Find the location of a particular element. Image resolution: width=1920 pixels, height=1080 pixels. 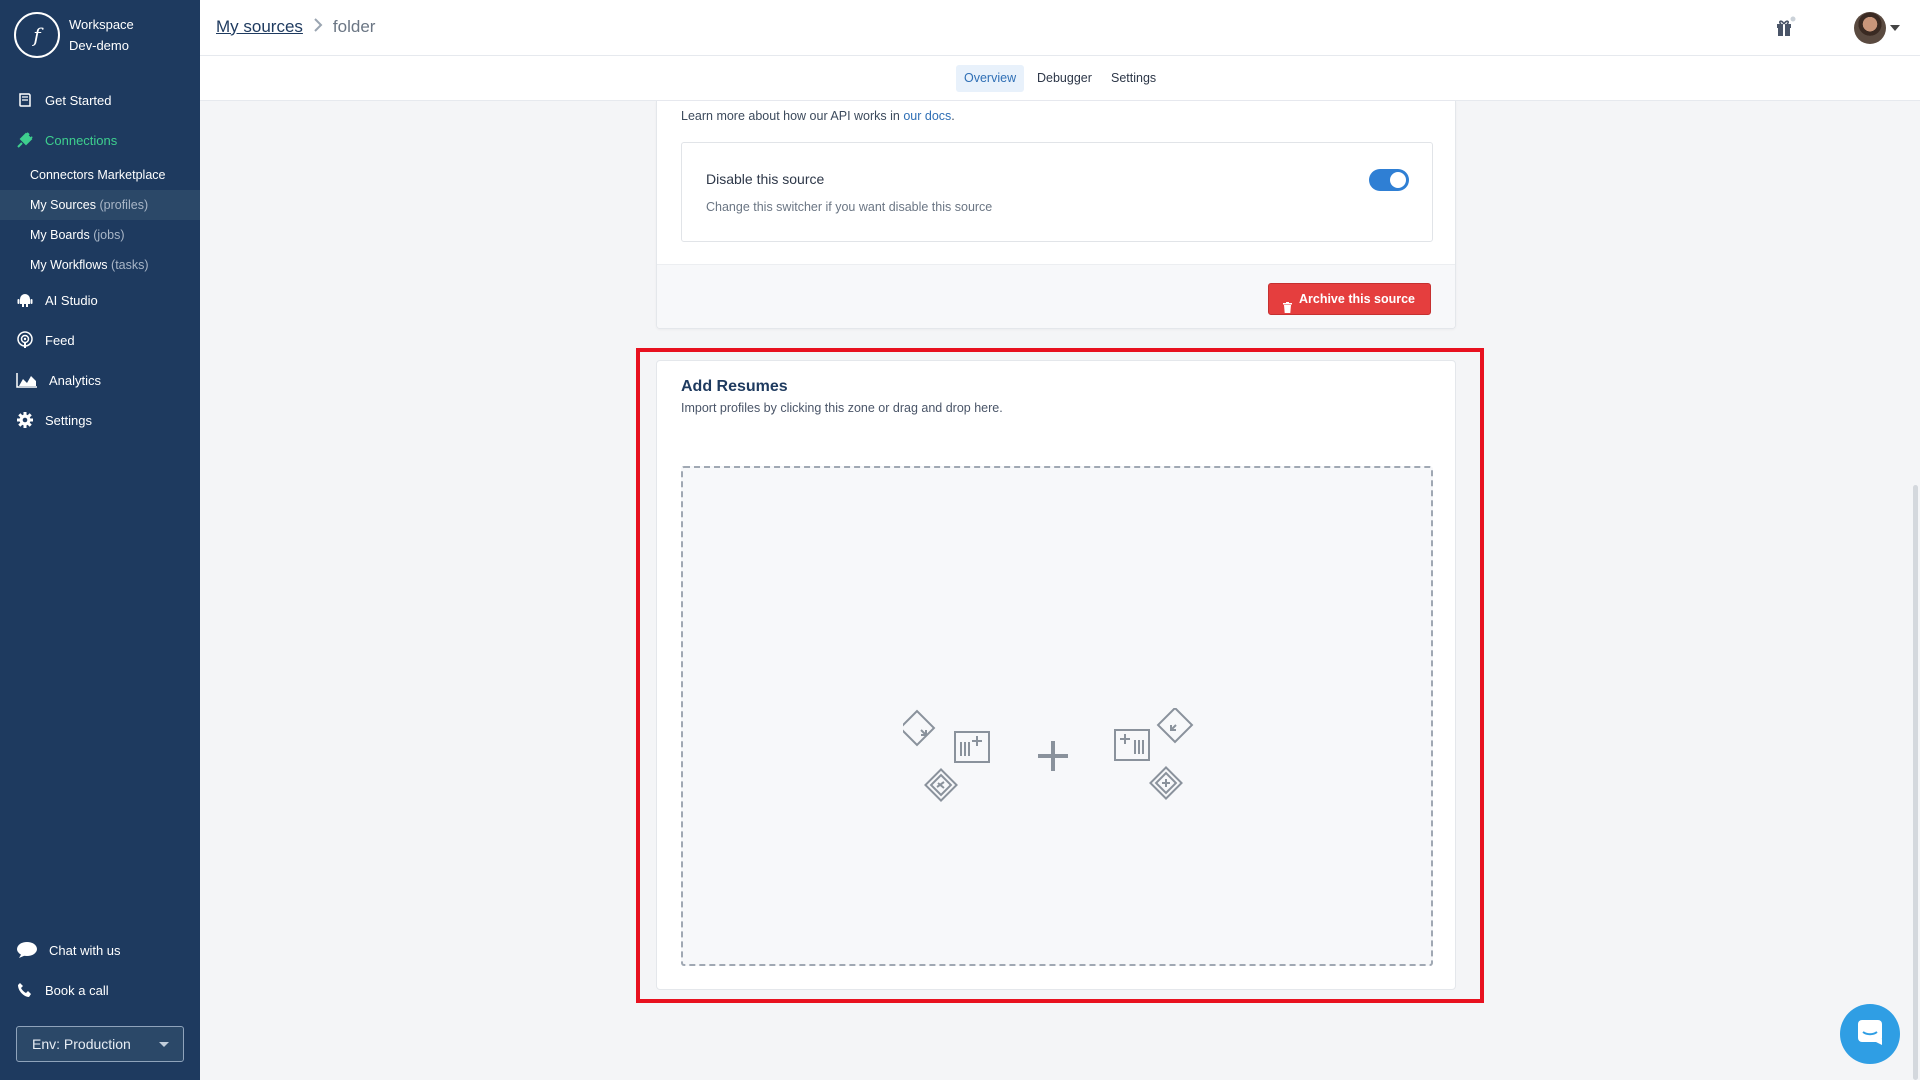

chevron-right-icon is located at coordinates (318, 26).